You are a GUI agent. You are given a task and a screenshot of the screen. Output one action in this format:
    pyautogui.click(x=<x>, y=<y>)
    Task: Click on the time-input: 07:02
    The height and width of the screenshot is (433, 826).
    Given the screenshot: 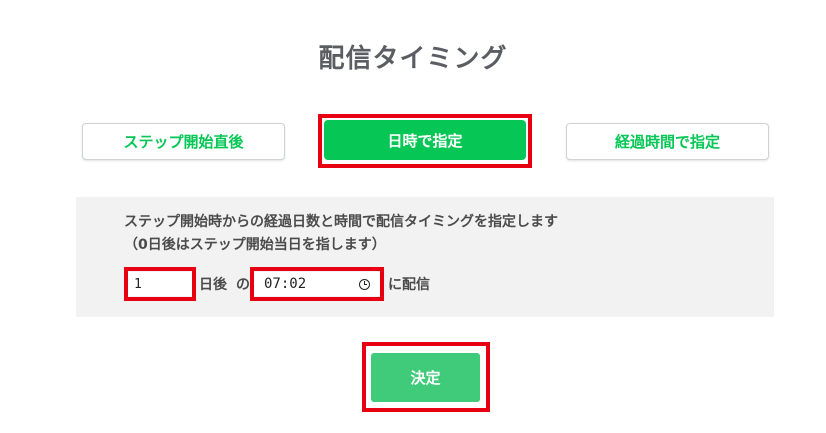 What is the action you would take?
    pyautogui.click(x=317, y=284)
    